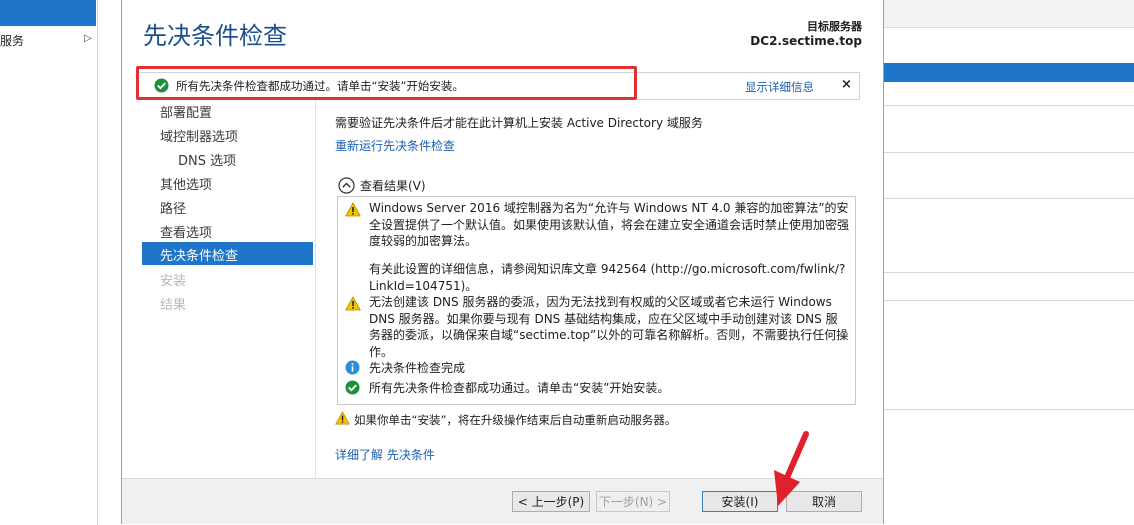 The height and width of the screenshot is (525, 1134). I want to click on server-manager-left-pane: 服务 ▷, so click(49, 262).